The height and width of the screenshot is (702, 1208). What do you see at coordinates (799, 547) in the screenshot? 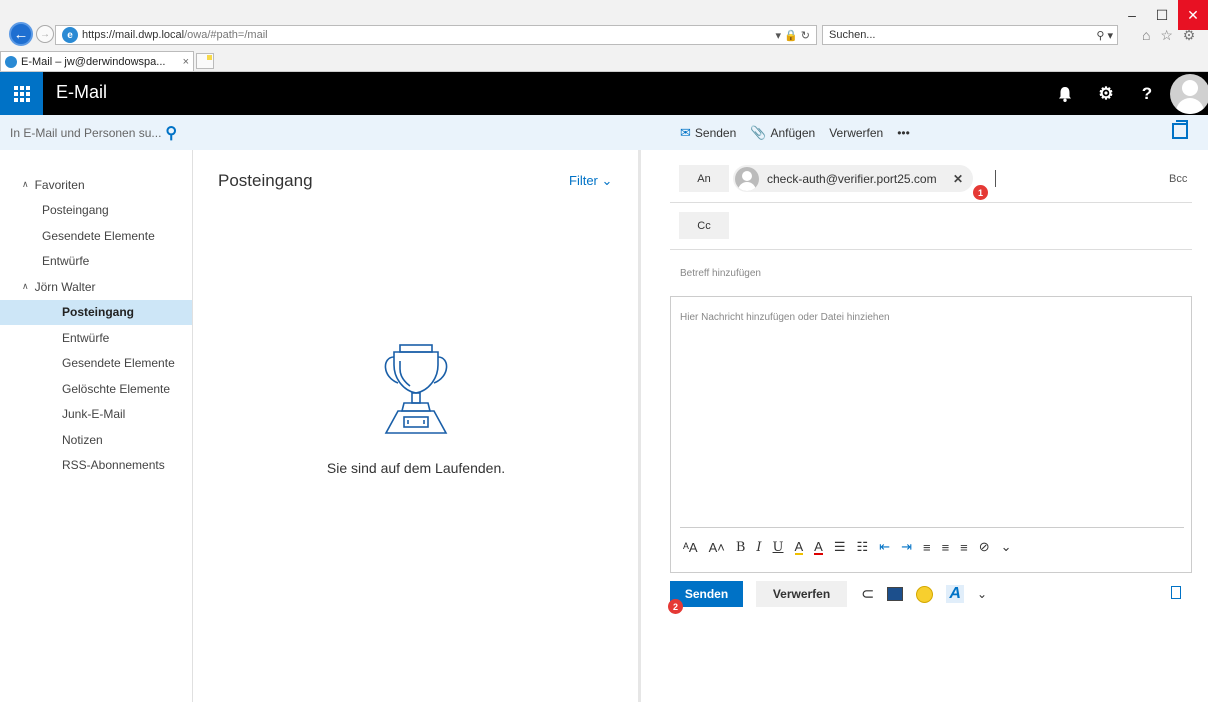
I see `highlight-icon: A` at bounding box center [799, 547].